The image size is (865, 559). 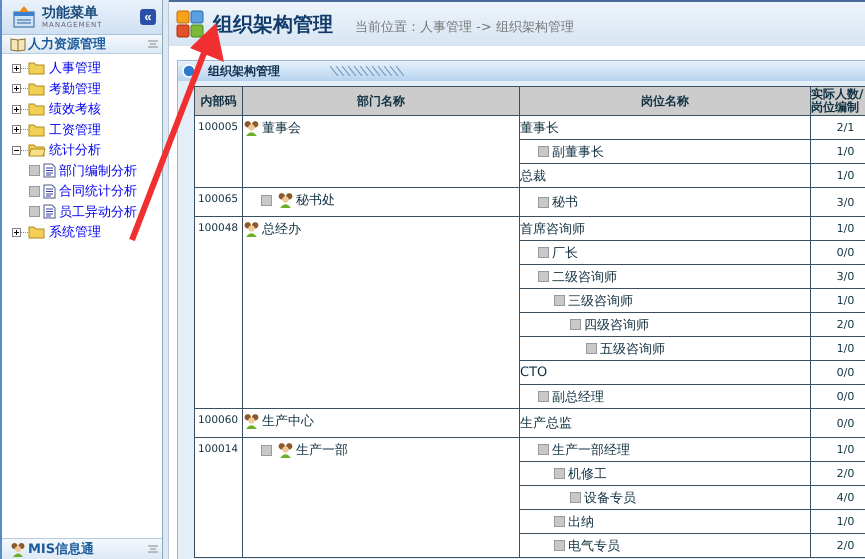 I want to click on position-name: 副总经理, so click(x=578, y=397).